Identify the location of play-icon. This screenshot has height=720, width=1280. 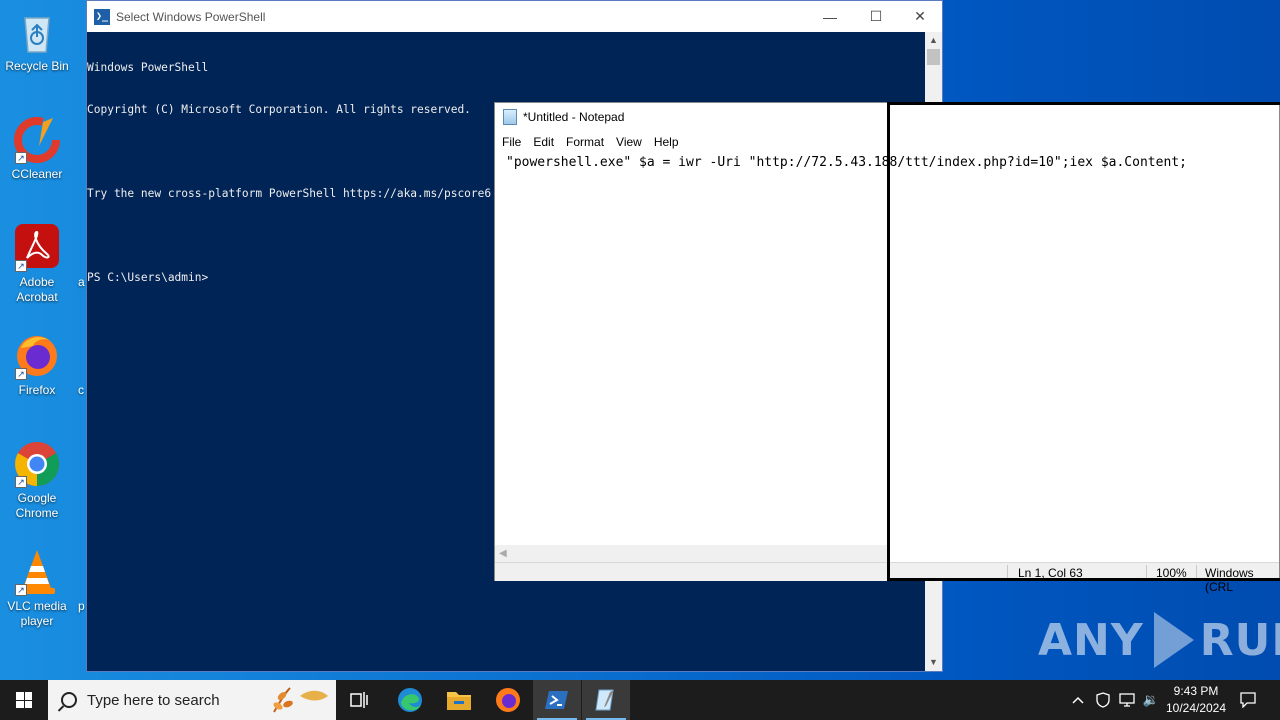
(1173, 640).